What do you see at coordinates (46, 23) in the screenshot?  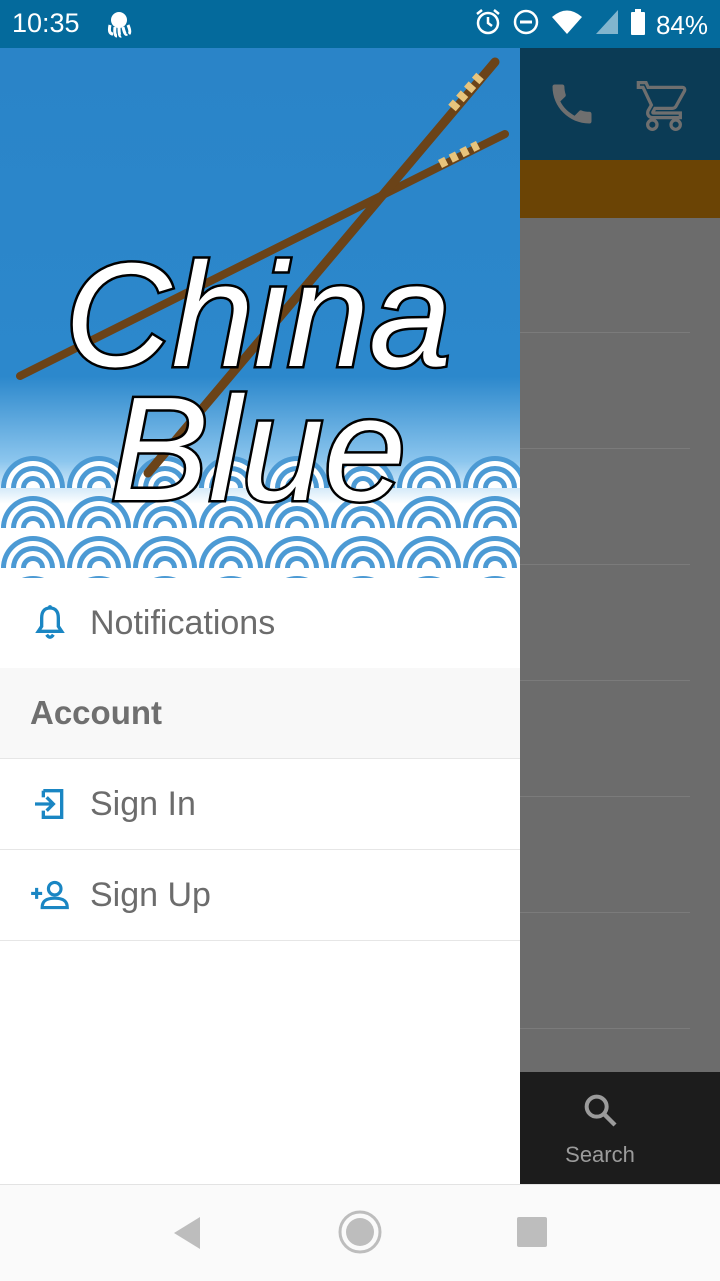 I see `status-time: 10:35` at bounding box center [46, 23].